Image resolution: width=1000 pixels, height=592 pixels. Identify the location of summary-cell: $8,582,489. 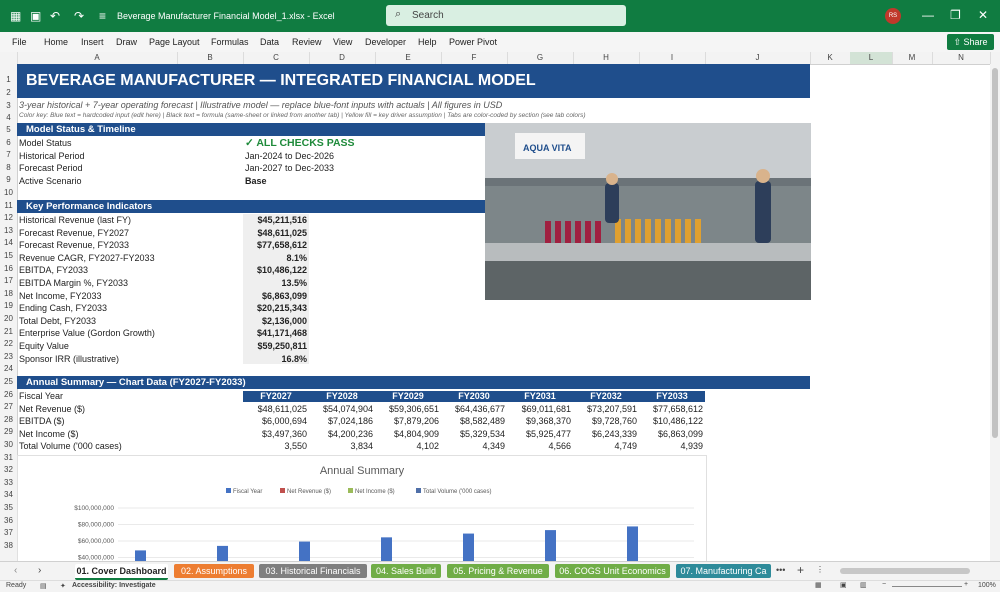
(473, 421).